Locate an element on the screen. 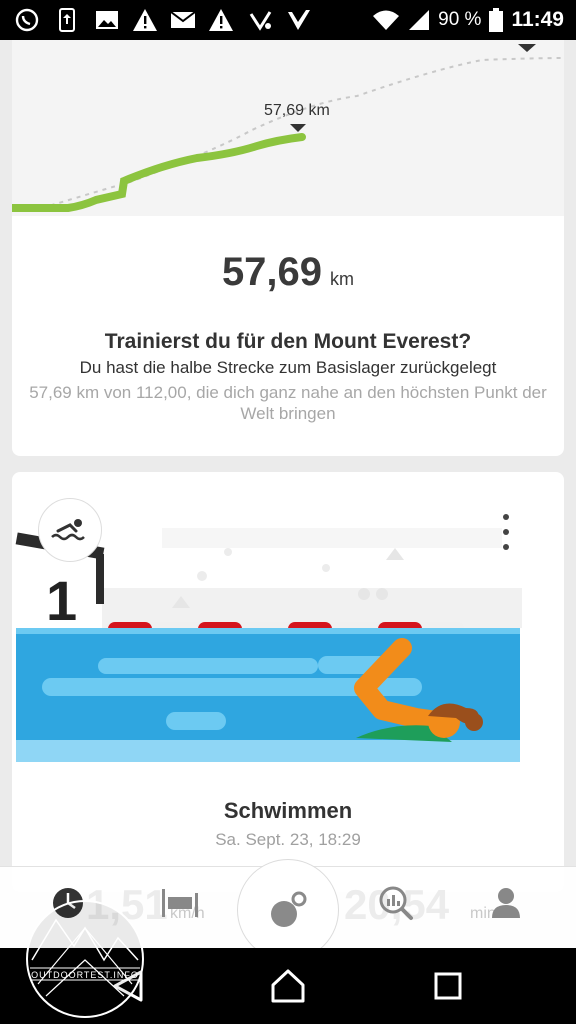 This screenshot has width=576, height=1024. whatsapp-icon is located at coordinates (27, 20).